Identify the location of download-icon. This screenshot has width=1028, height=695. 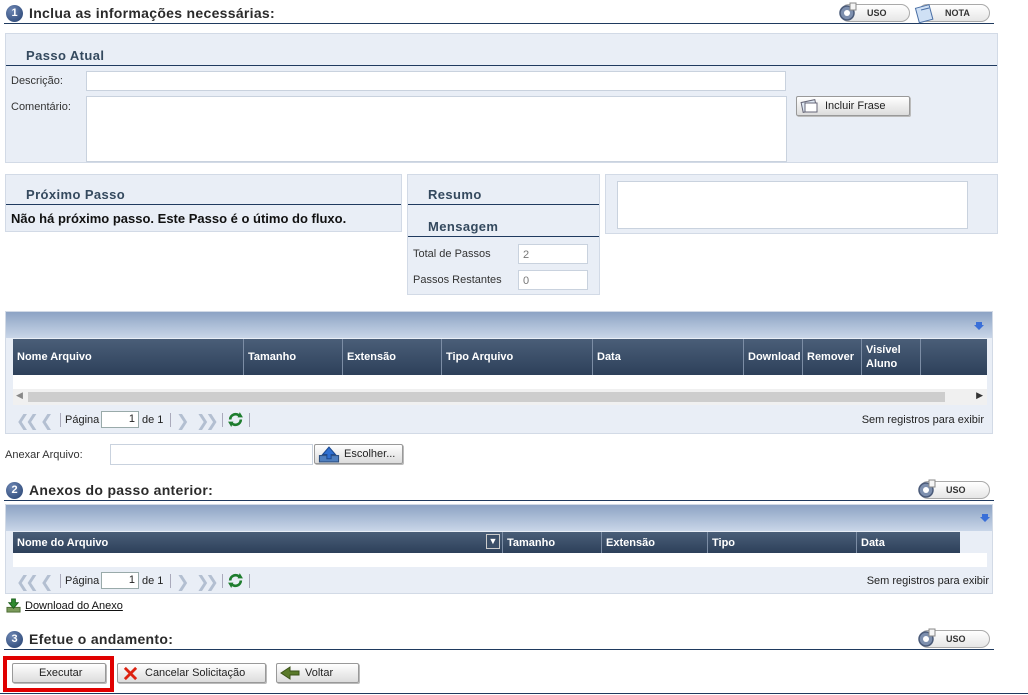
(13, 605).